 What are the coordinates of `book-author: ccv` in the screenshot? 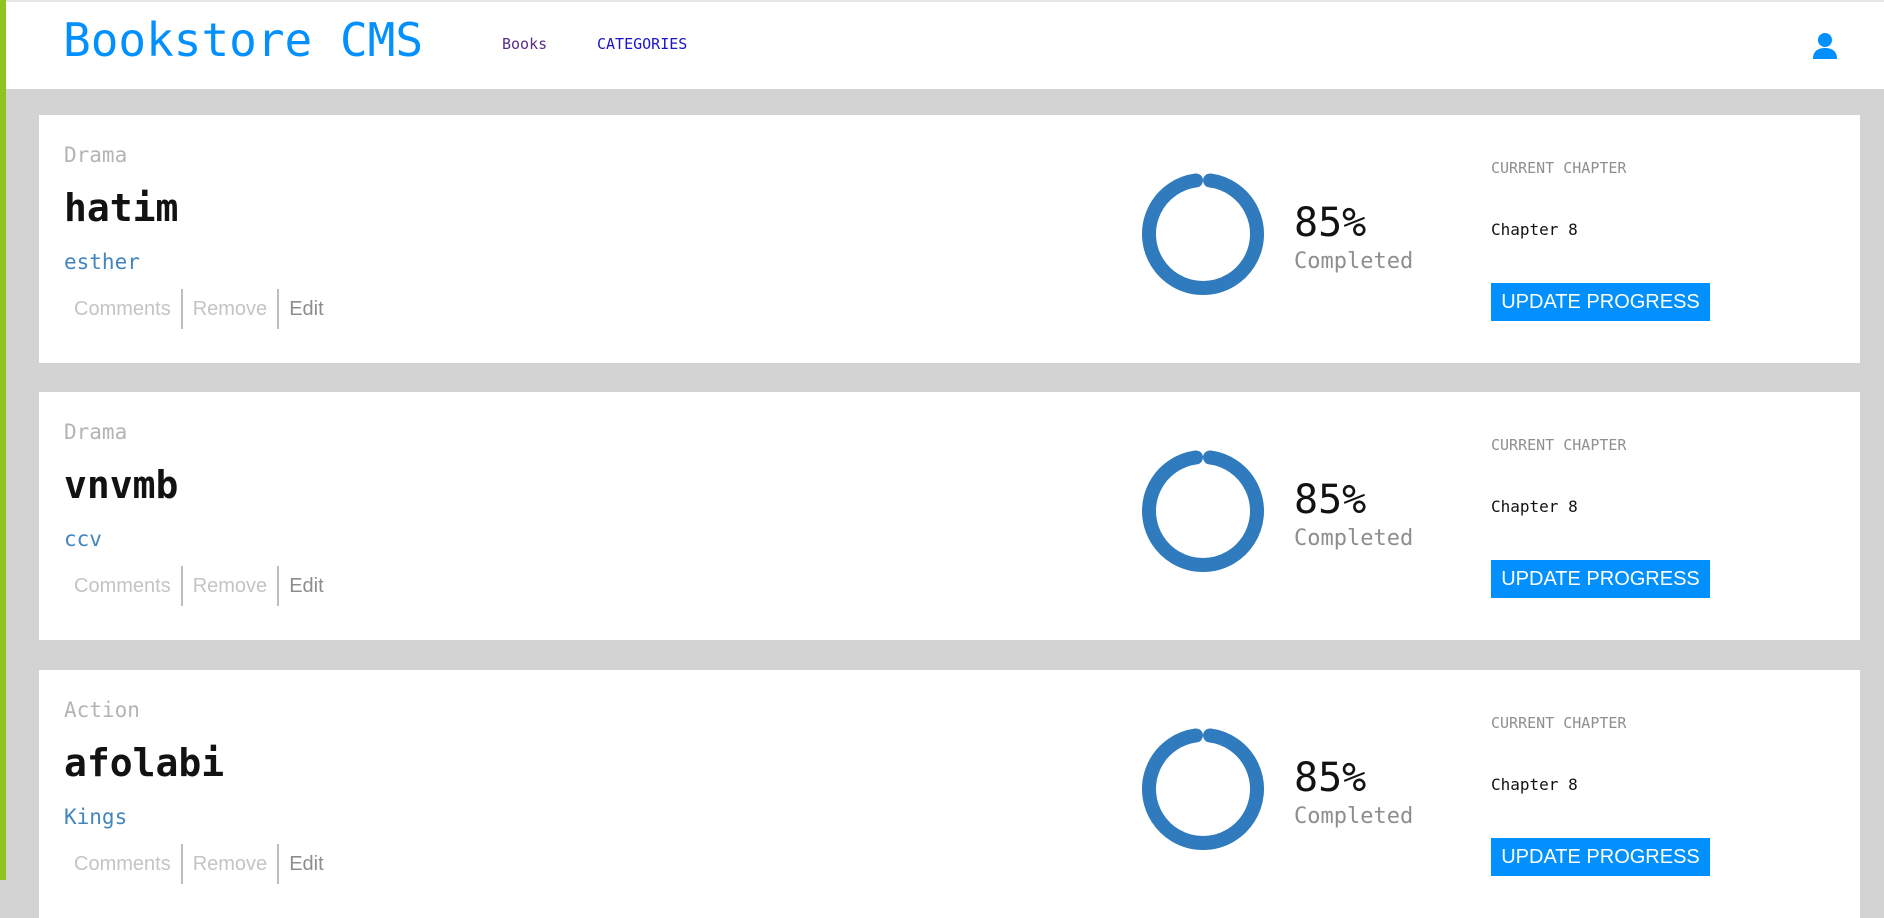 It's located at (83, 539).